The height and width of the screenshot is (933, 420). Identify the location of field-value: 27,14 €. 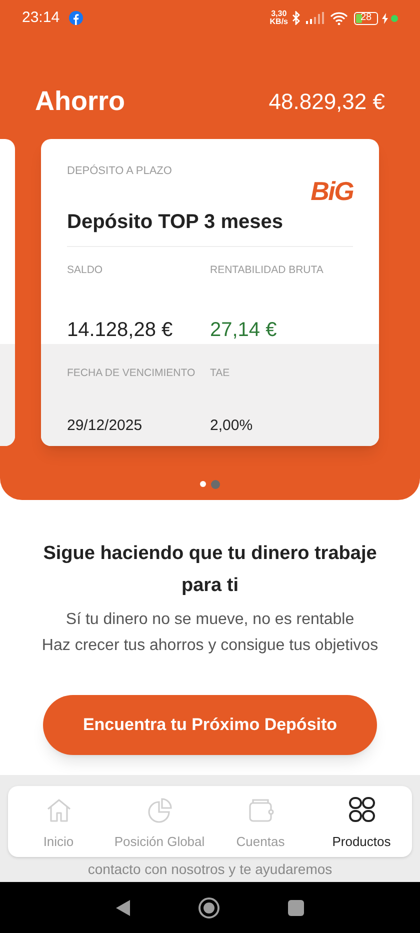
(244, 330).